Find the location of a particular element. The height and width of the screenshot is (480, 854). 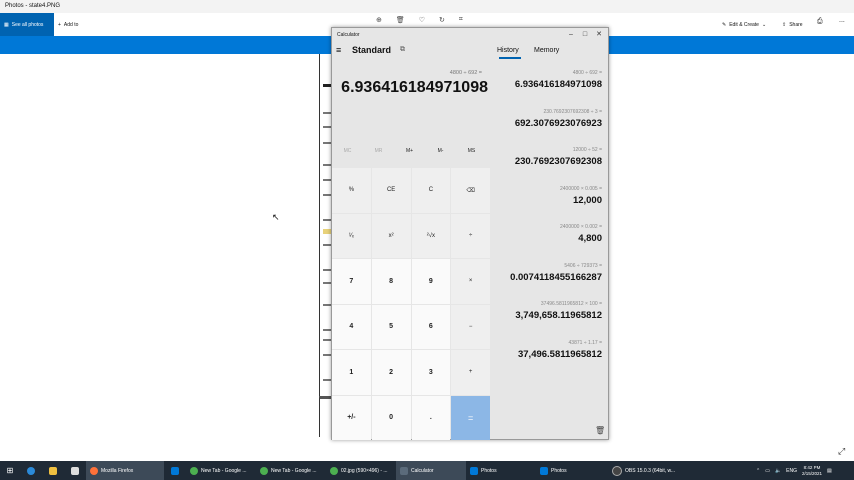

keep-on-top-icon: ⧉ is located at coordinates (402, 50).